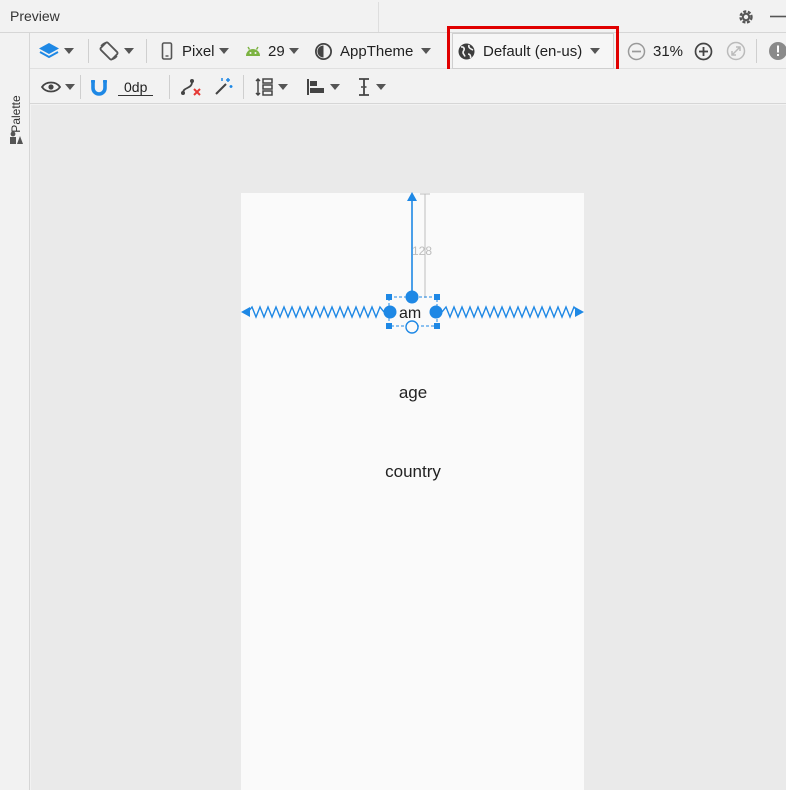 The width and height of the screenshot is (786, 790). I want to click on zoom-in-button, so click(703, 51).